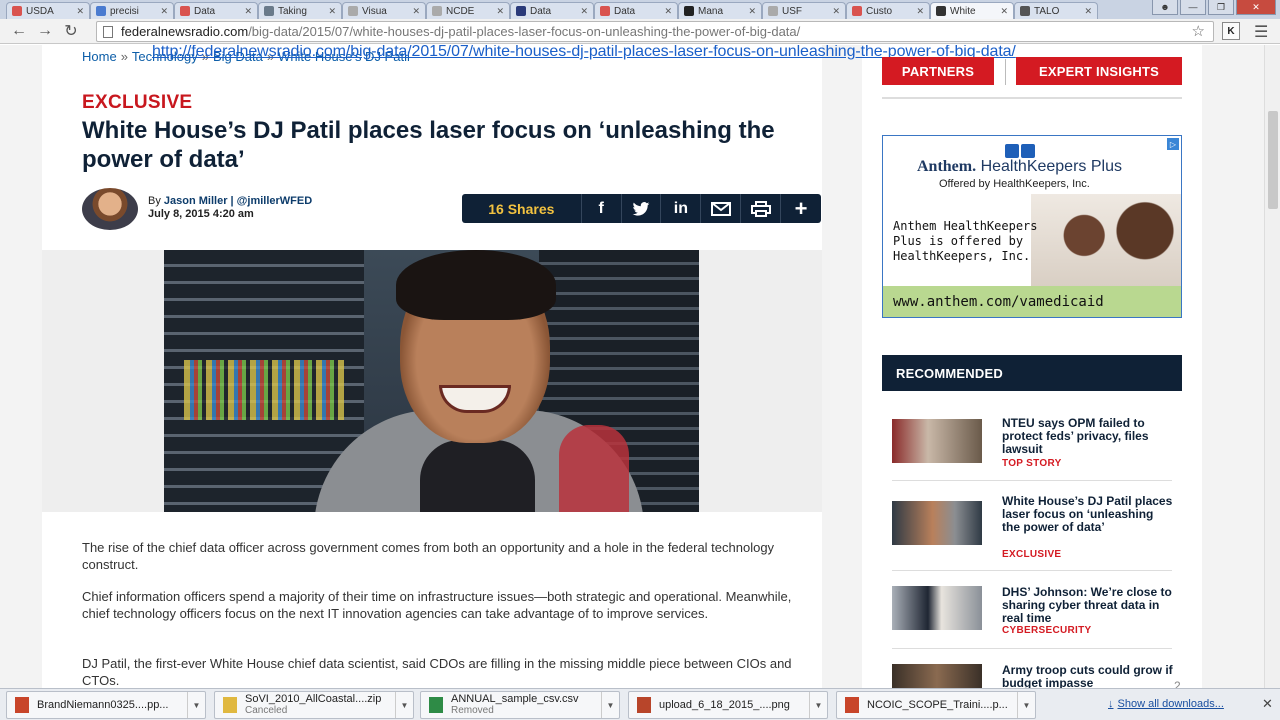 The image size is (1280, 720). I want to click on minimize-button: —, so click(1193, 7).